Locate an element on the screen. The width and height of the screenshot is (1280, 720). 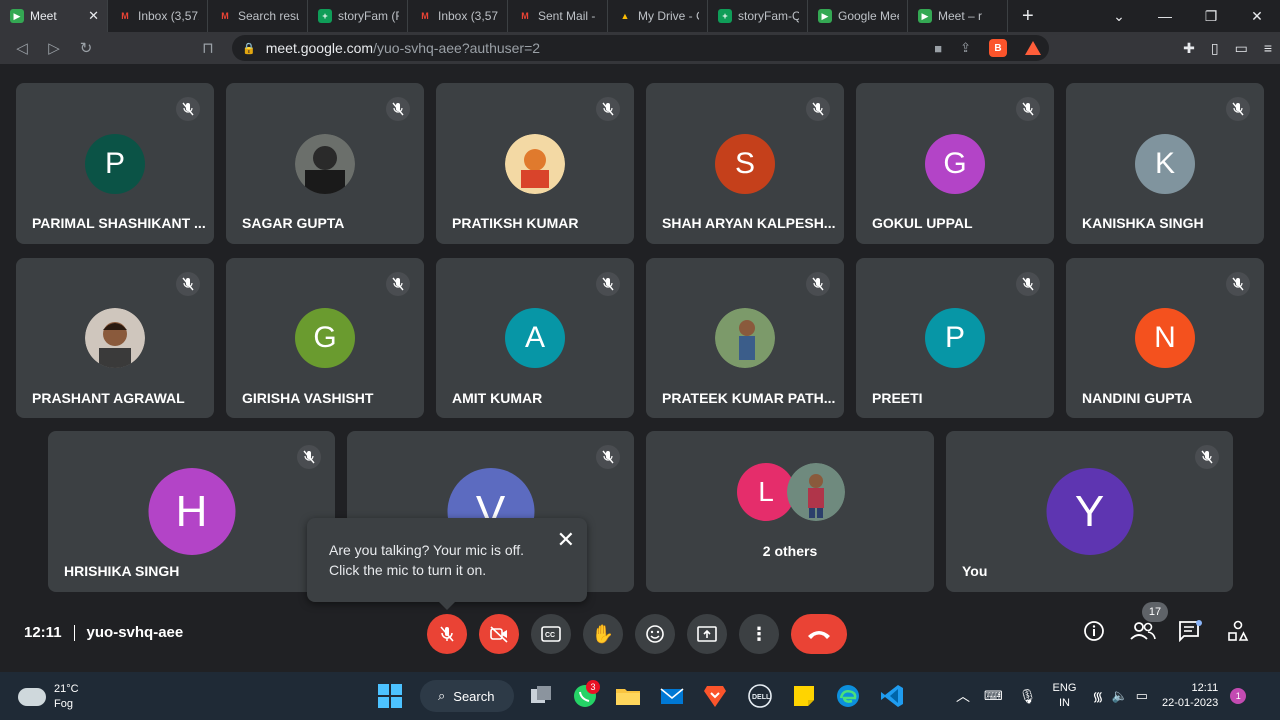
tab-inbox: M Inbox (3,571 is located at coordinates (158, 16).